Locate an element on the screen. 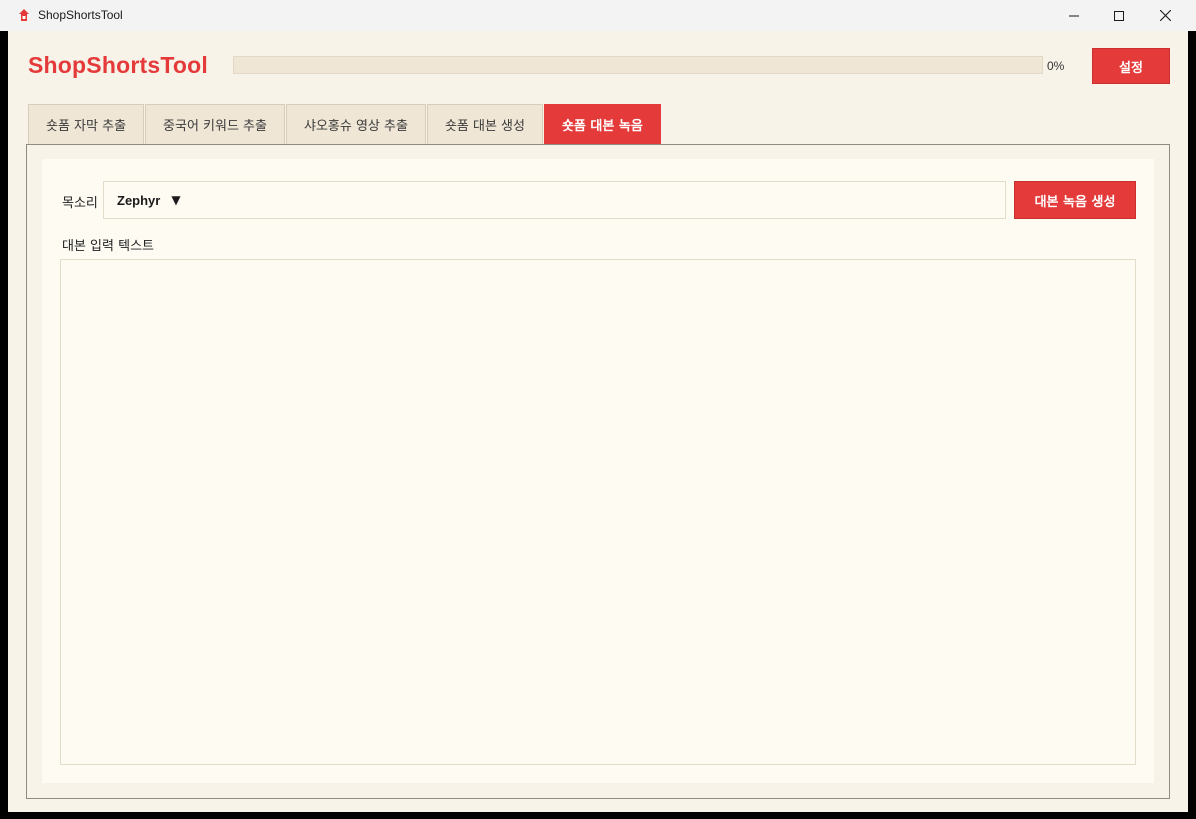  minimize-button is located at coordinates (1074, 15).